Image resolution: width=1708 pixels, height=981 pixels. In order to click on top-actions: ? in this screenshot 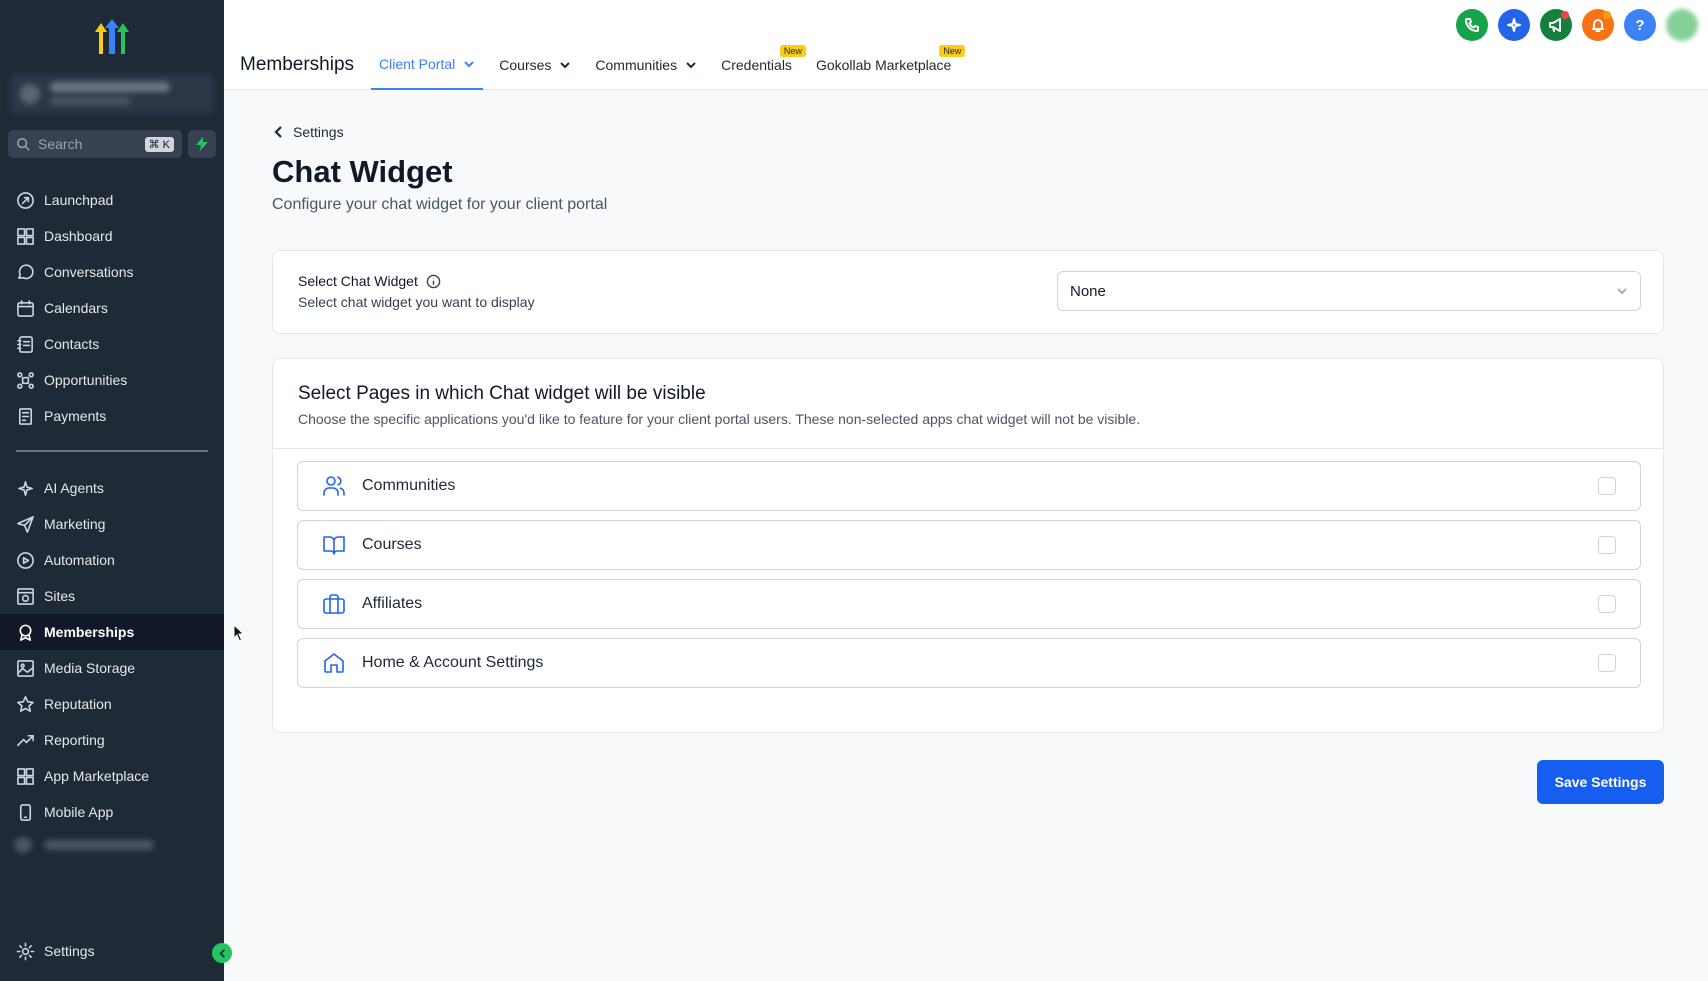, I will do `click(1572, 25)`.